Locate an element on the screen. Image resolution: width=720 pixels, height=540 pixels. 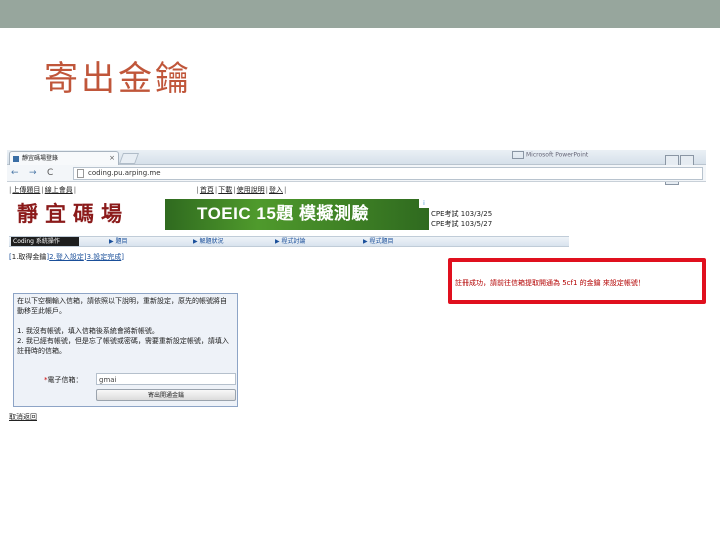
slide-title: 寄出金鑰 is located at coordinates (118, 79).